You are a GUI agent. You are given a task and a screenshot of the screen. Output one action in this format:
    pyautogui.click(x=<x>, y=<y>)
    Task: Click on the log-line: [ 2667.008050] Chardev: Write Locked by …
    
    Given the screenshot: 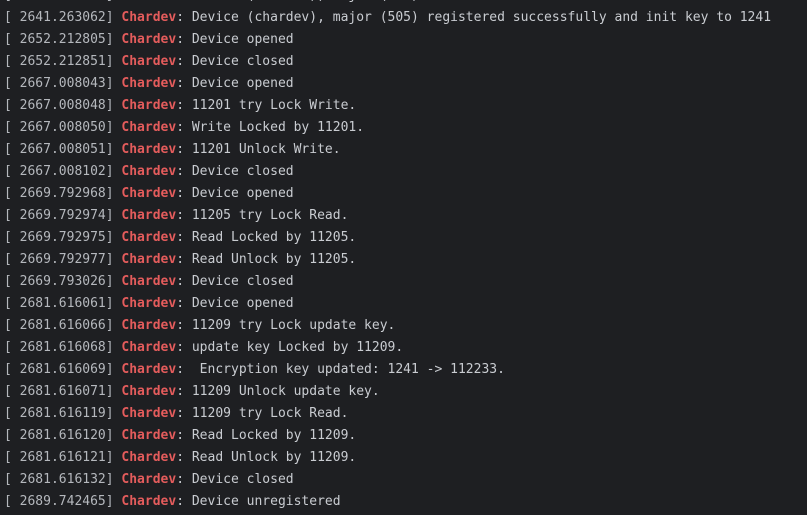 What is the action you would take?
    pyautogui.click(x=387, y=128)
    